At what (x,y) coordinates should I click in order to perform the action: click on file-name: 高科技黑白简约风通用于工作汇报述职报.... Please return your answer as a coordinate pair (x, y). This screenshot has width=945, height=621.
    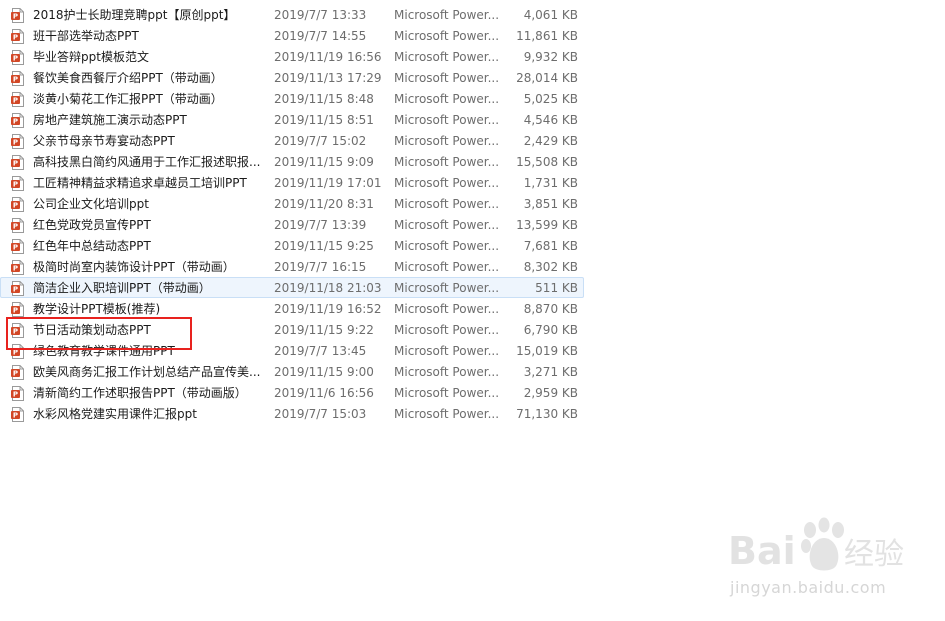
    Looking at the image, I should click on (147, 162).